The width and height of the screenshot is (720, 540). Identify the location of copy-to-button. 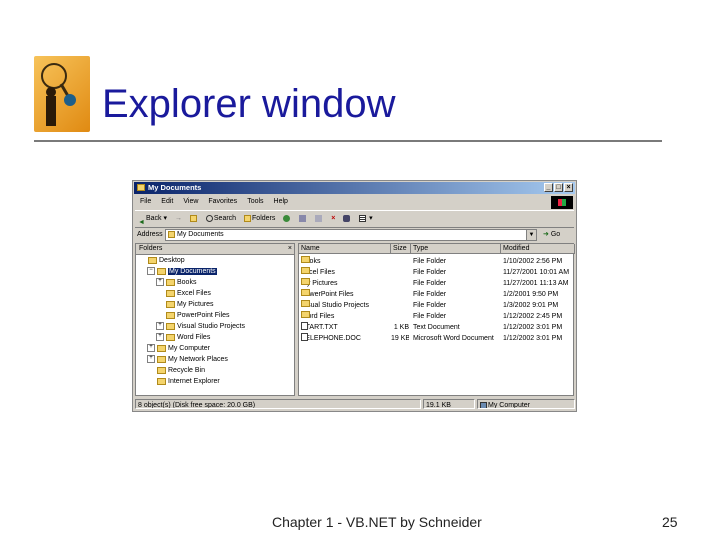
(319, 219).